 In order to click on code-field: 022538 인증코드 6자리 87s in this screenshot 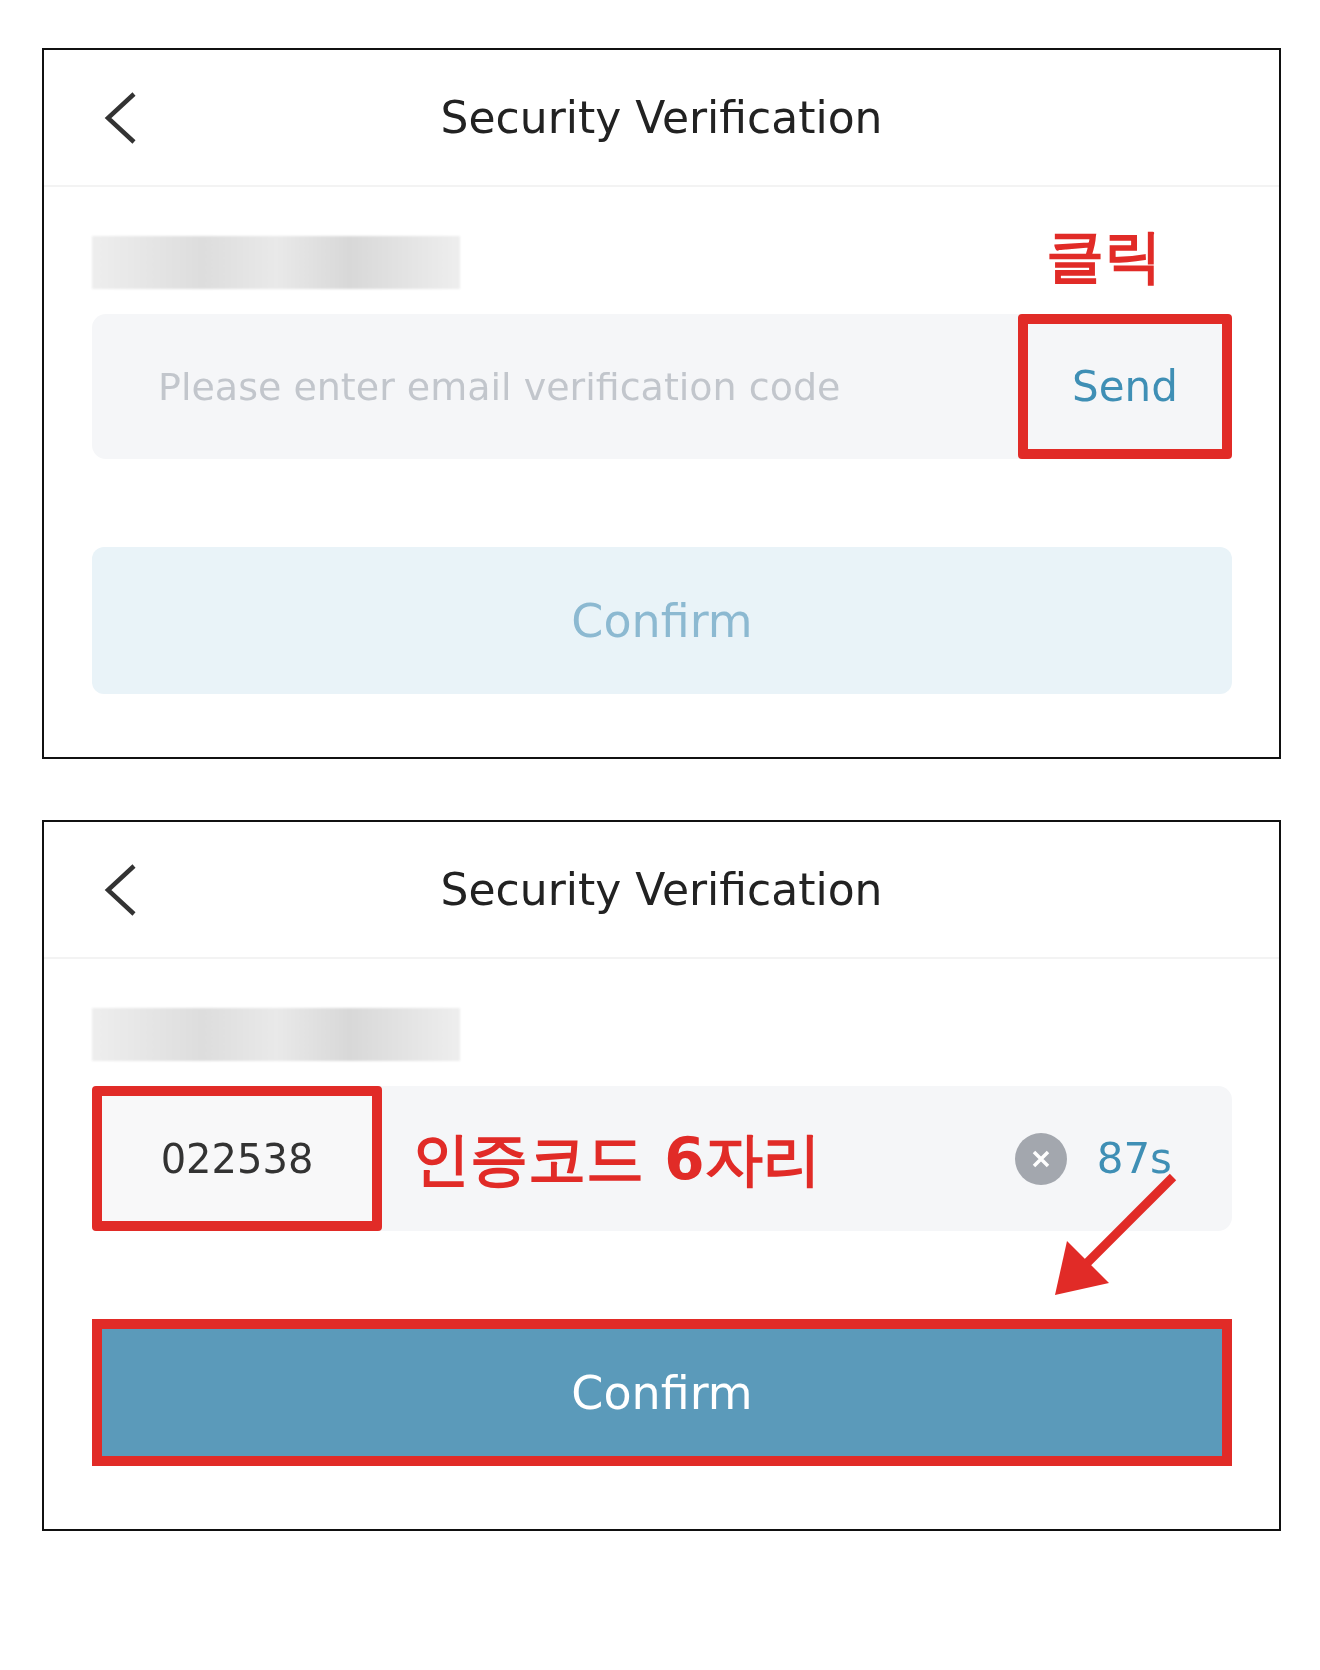, I will do `click(662, 1158)`.